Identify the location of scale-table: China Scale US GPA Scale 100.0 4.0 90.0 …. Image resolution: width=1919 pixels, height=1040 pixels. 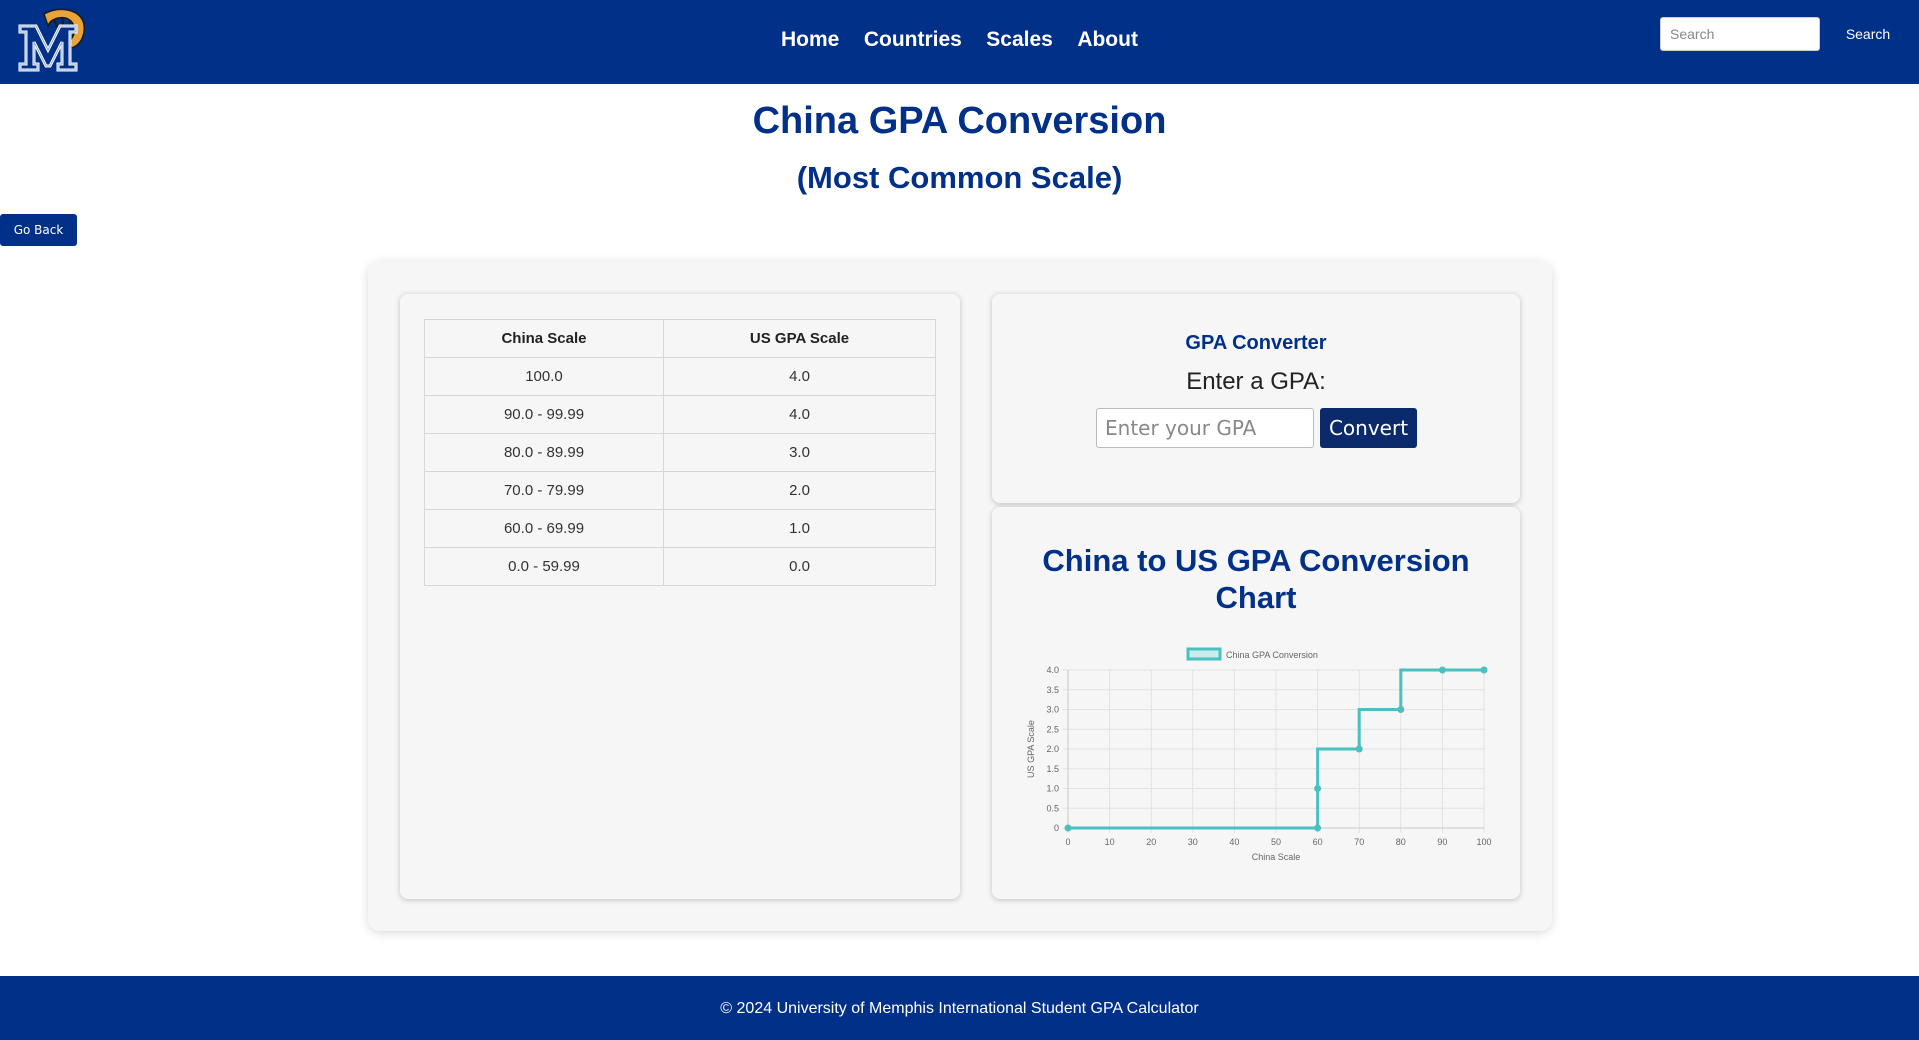
(680, 452).